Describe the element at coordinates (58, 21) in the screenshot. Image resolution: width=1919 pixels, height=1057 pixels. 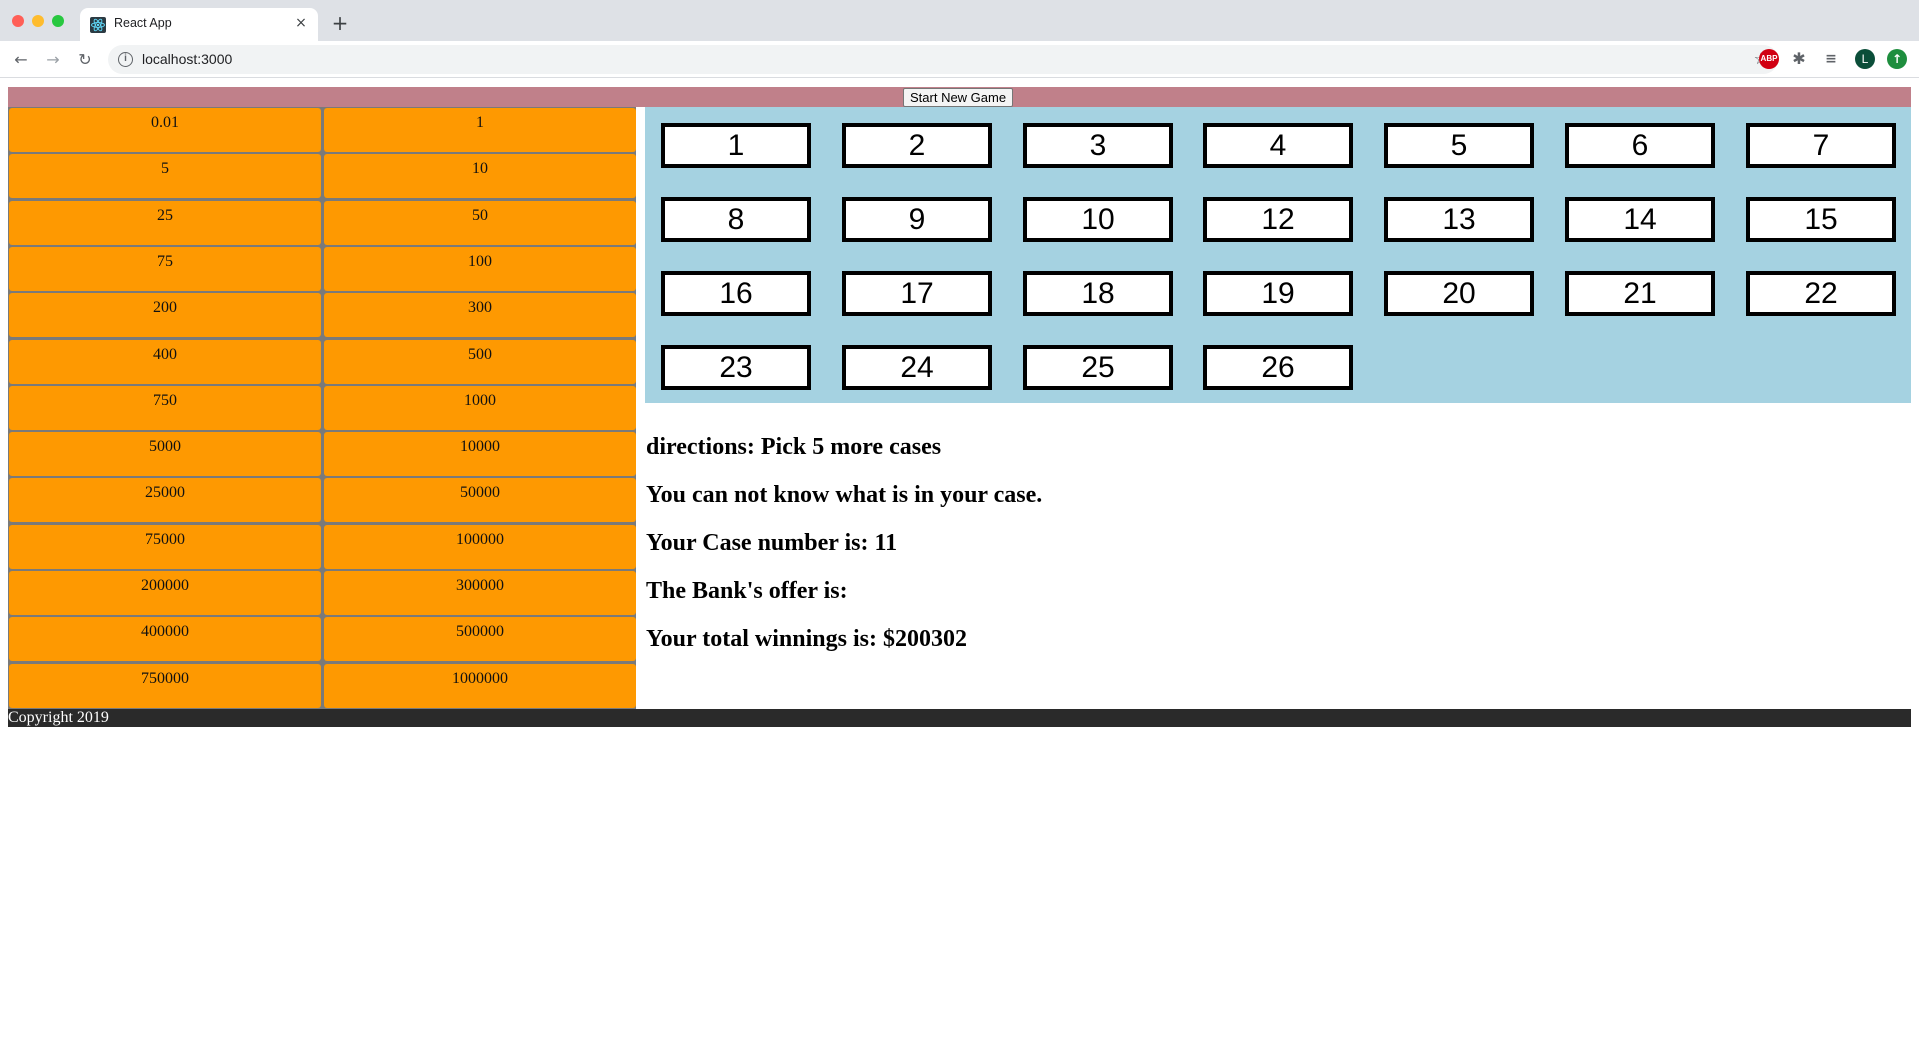
I see `maximize-window-button` at that location.